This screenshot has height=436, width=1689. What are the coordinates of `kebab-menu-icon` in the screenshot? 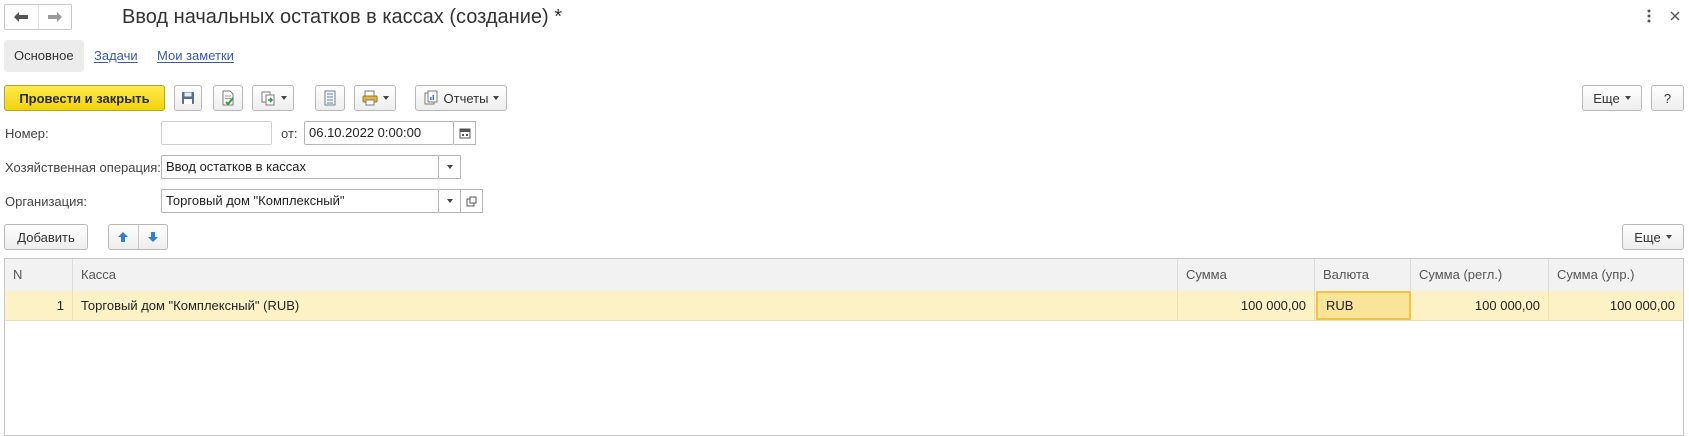 It's located at (1649, 16).